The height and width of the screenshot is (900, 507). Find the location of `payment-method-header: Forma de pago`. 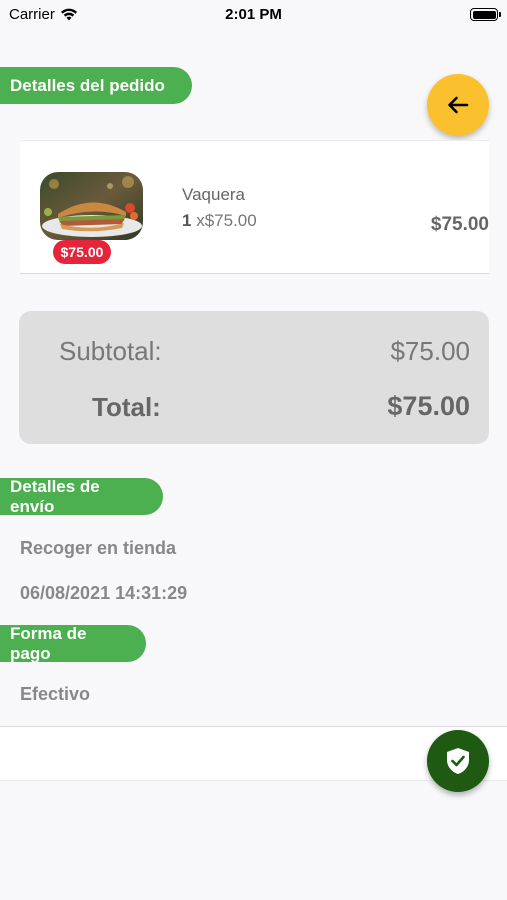

payment-method-header: Forma de pago is located at coordinates (73, 643).